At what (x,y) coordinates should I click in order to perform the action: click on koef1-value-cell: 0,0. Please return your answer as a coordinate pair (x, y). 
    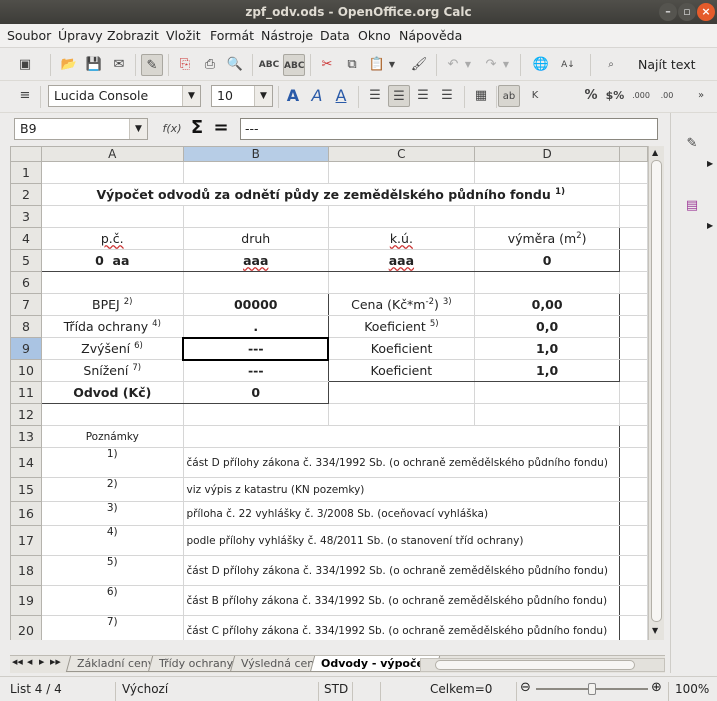
    Looking at the image, I should click on (547, 326).